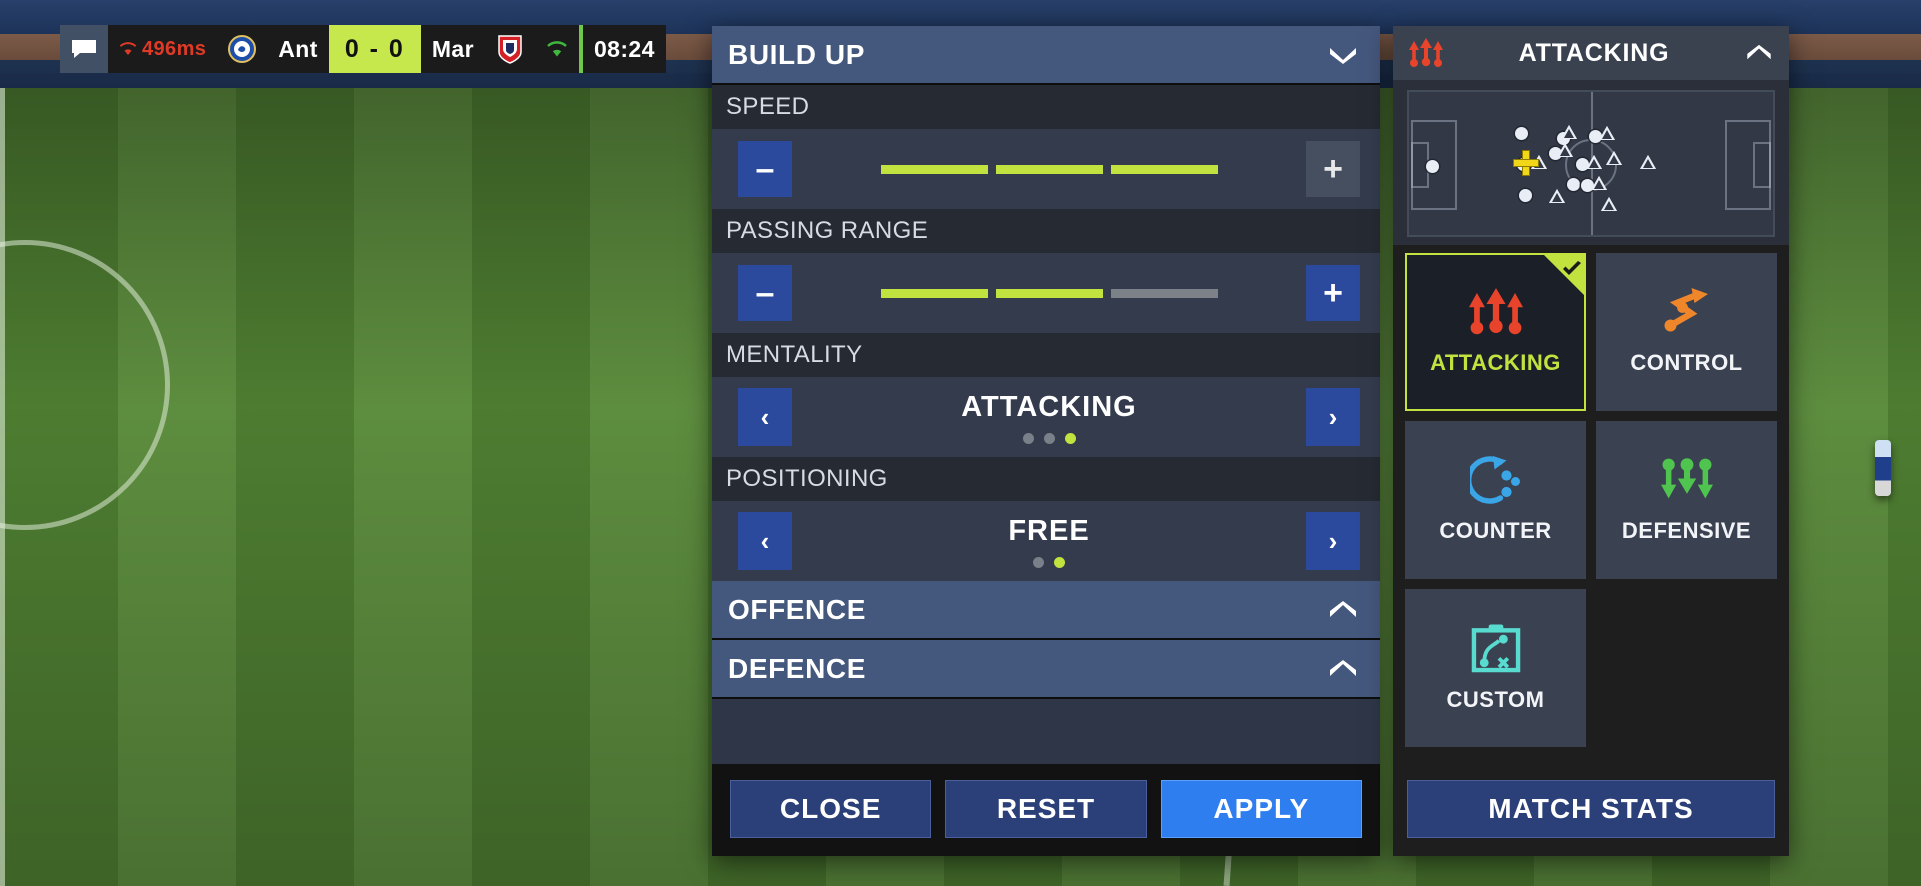 The height and width of the screenshot is (886, 1921). I want to click on positioning-prev-button: ‹, so click(765, 541).